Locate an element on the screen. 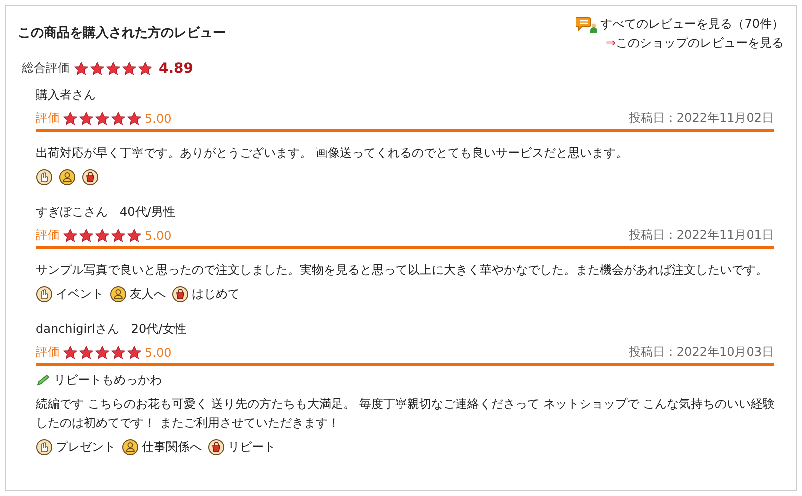  tag-label: プレゼント is located at coordinates (86, 447).